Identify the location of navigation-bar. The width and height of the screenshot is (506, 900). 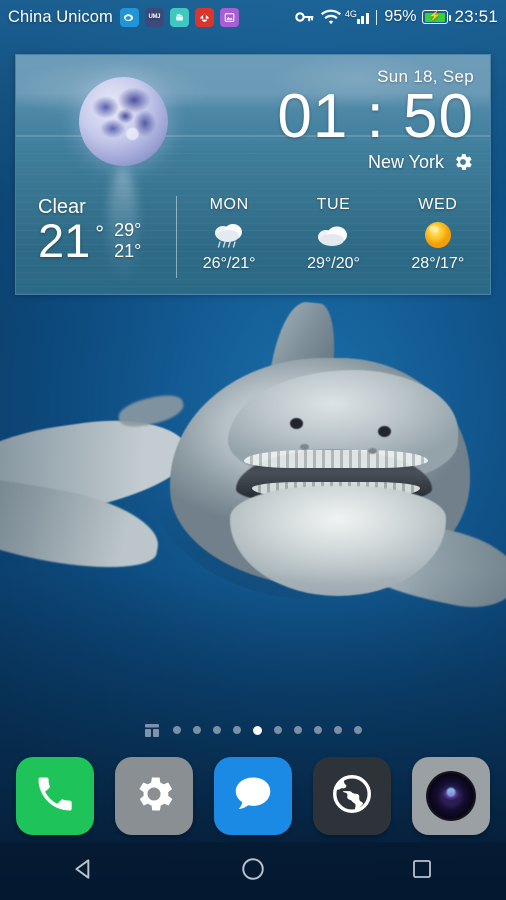
(253, 871).